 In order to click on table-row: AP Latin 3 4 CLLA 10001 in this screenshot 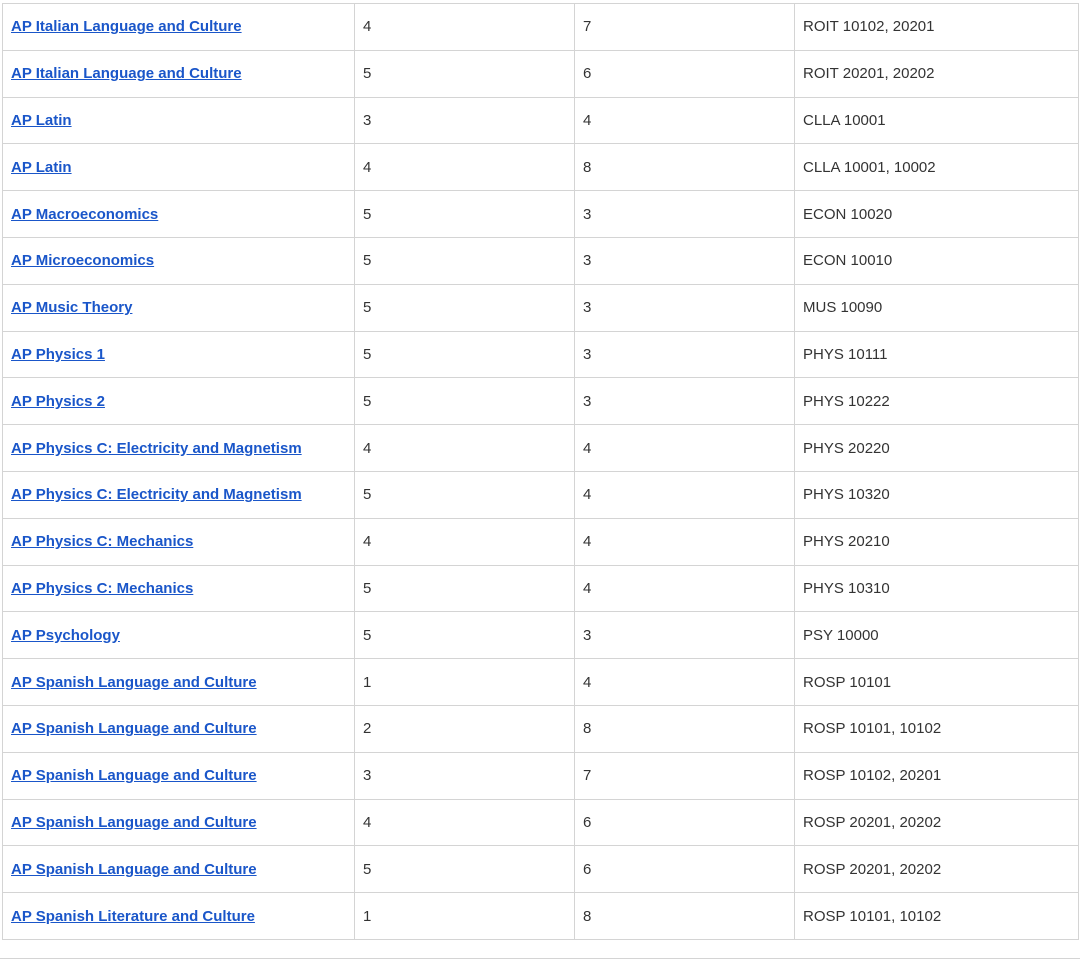, I will do `click(540, 120)`.